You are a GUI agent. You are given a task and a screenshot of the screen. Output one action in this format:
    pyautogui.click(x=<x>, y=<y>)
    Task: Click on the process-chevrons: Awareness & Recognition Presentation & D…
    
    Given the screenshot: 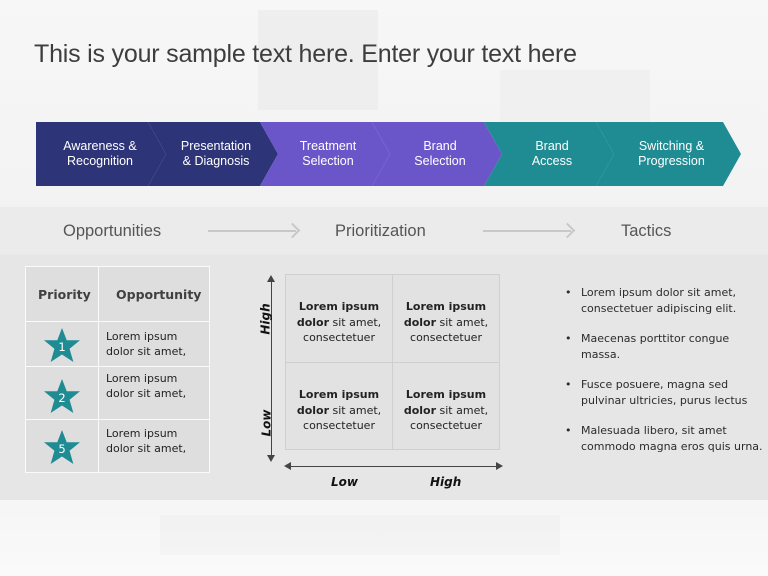 What is the action you would take?
    pyautogui.click(x=391, y=154)
    